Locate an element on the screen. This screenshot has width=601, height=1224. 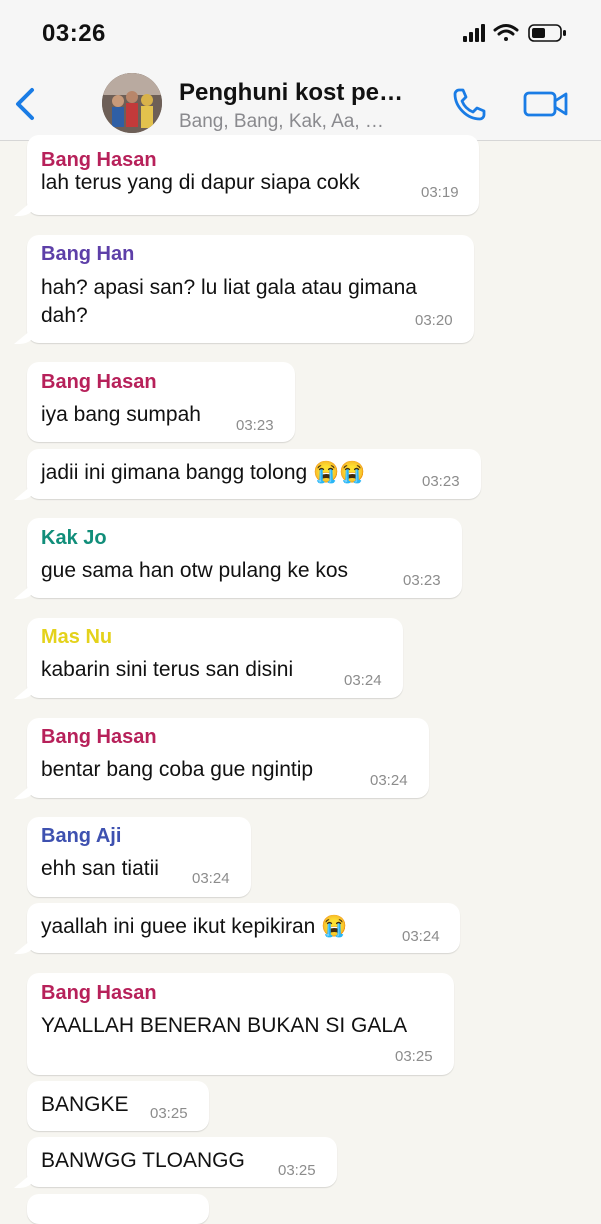
message-text: bentar bang coba gue ngintip is located at coordinates (177, 769).